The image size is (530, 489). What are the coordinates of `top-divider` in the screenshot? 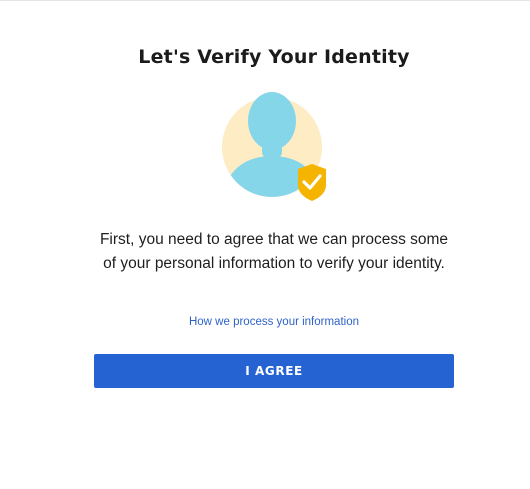 It's located at (265, 0).